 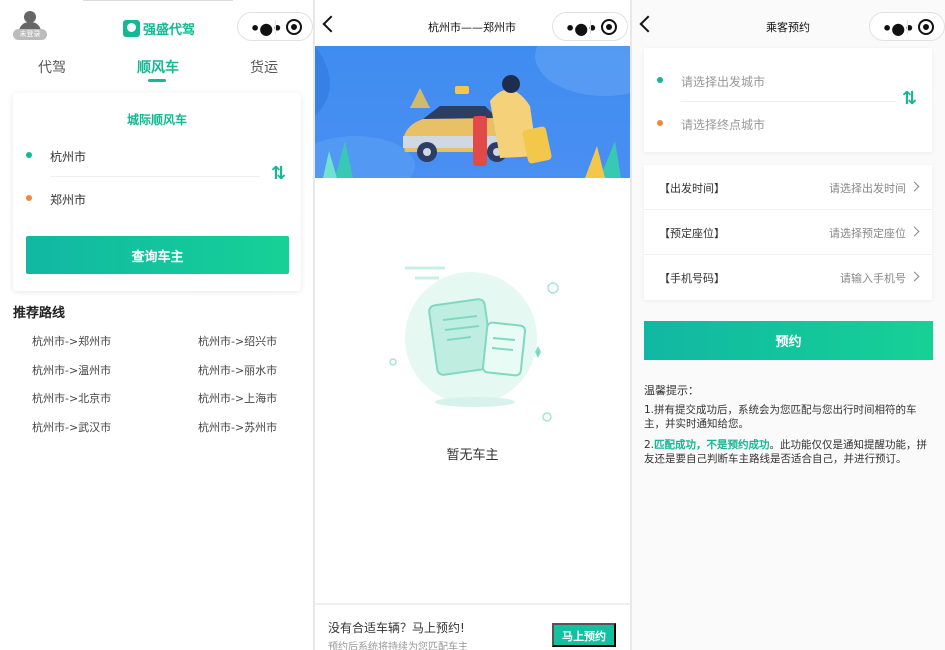 I want to click on destination-city-select: 请选择终点城市, so click(x=723, y=124).